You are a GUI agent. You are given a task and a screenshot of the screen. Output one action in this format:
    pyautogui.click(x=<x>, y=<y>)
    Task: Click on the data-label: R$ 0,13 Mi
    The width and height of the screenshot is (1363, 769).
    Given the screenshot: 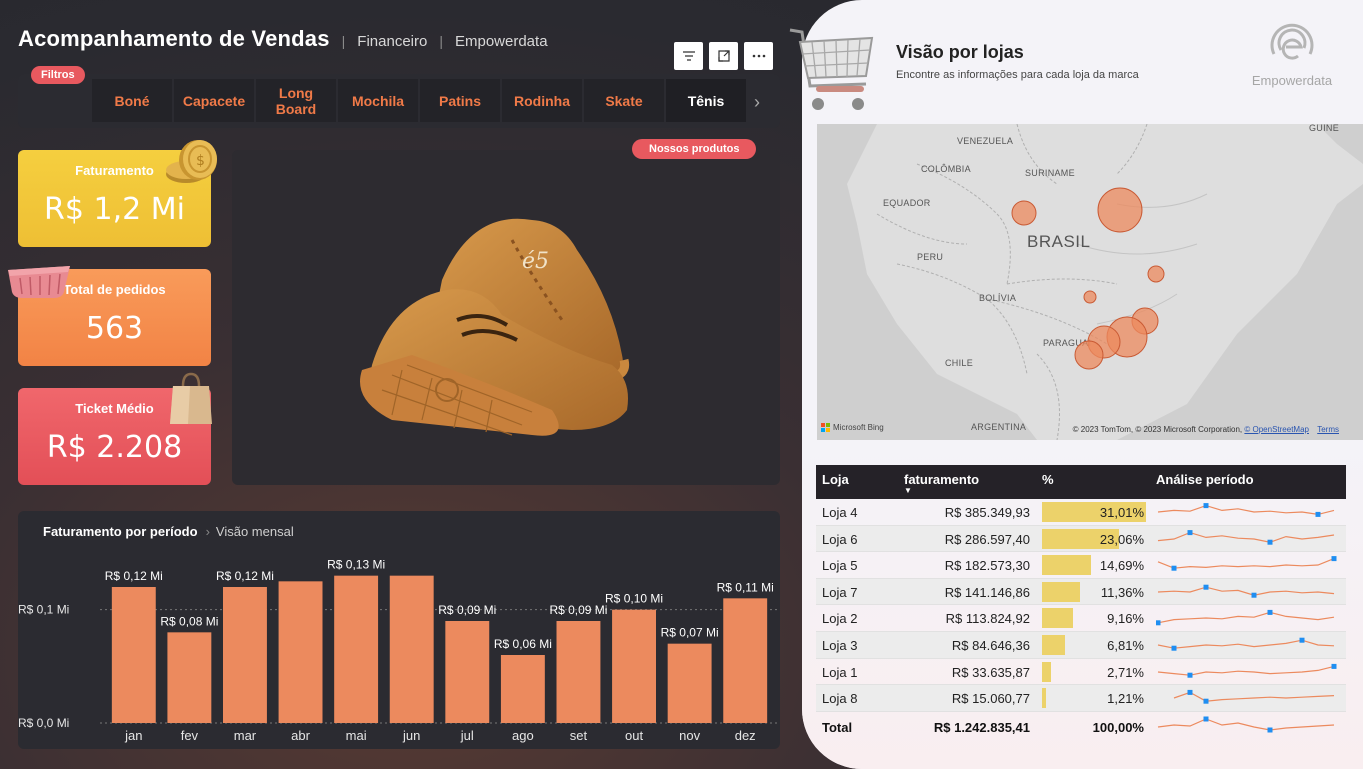 What is the action you would take?
    pyautogui.click(x=356, y=566)
    